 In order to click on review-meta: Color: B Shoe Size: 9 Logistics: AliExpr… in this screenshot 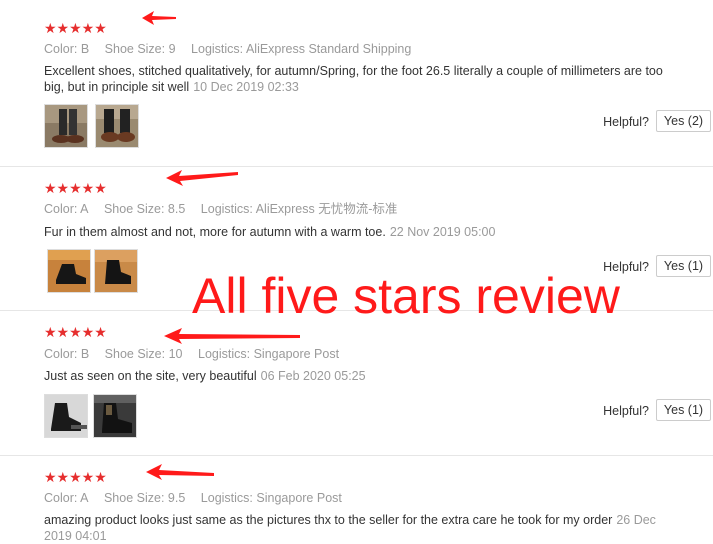, I will do `click(233, 49)`.